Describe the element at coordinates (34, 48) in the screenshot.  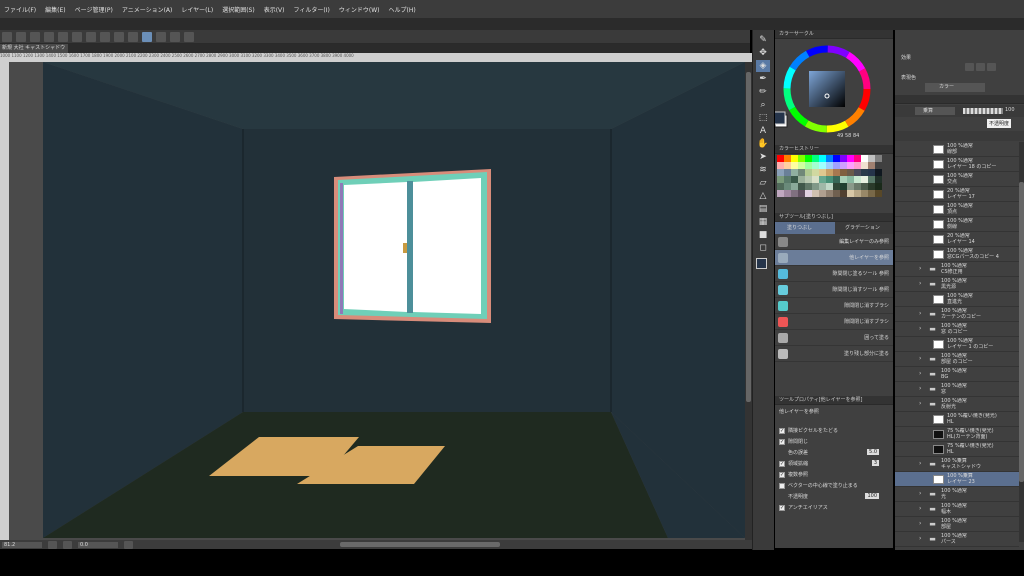
I see `document-tab: 新規 大社 キャストシャドウ` at that location.